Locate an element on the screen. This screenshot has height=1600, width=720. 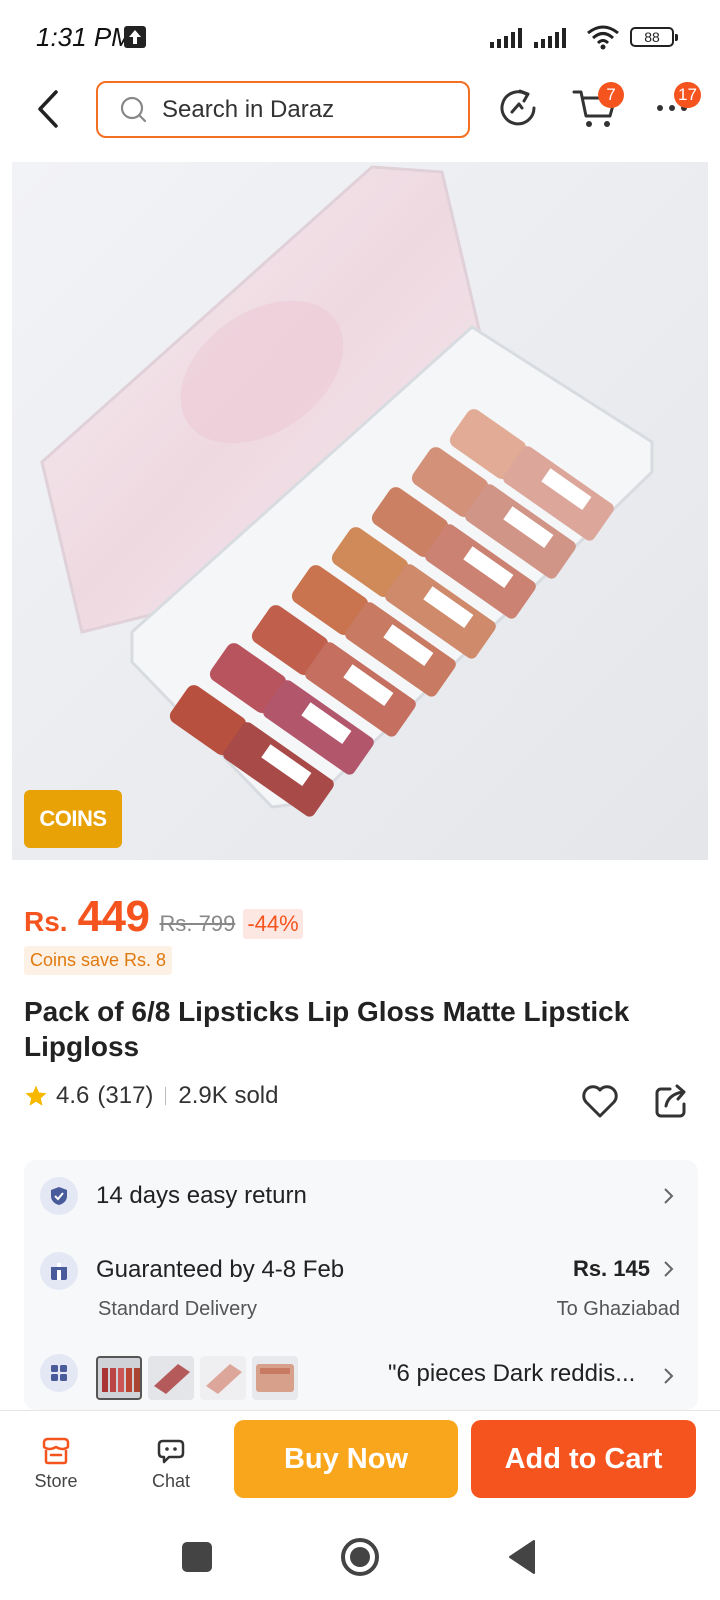
home-button is located at coordinates (360, 1557).